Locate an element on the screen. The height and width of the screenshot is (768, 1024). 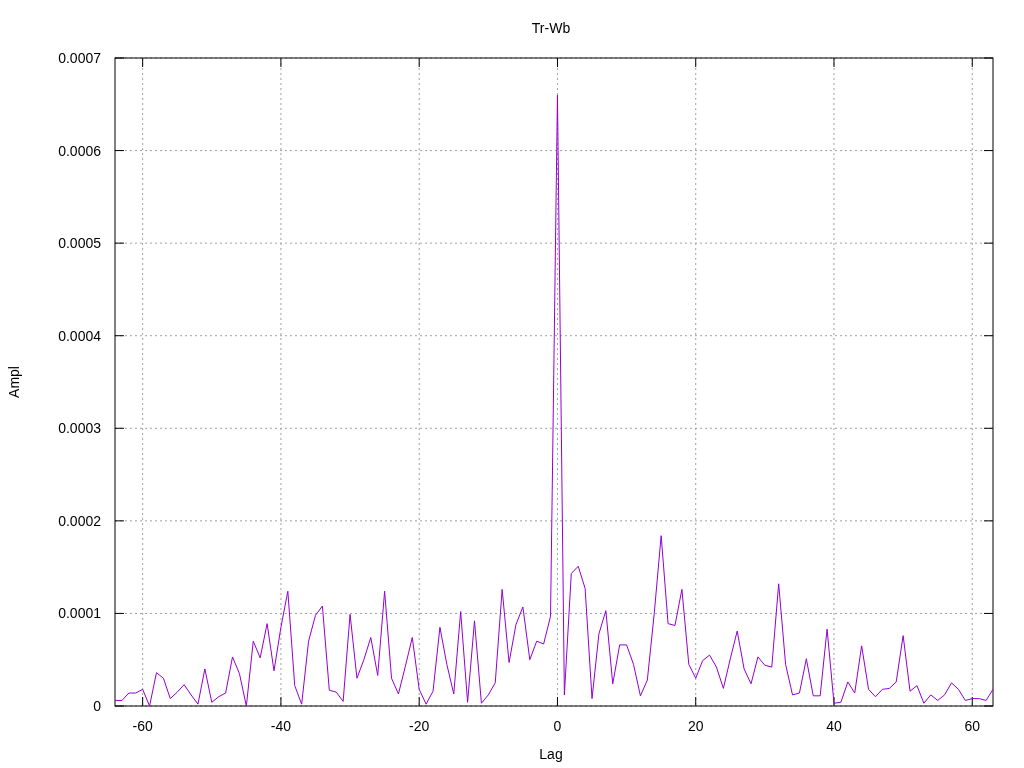
axis-tick-label: -20 is located at coordinates (419, 726).